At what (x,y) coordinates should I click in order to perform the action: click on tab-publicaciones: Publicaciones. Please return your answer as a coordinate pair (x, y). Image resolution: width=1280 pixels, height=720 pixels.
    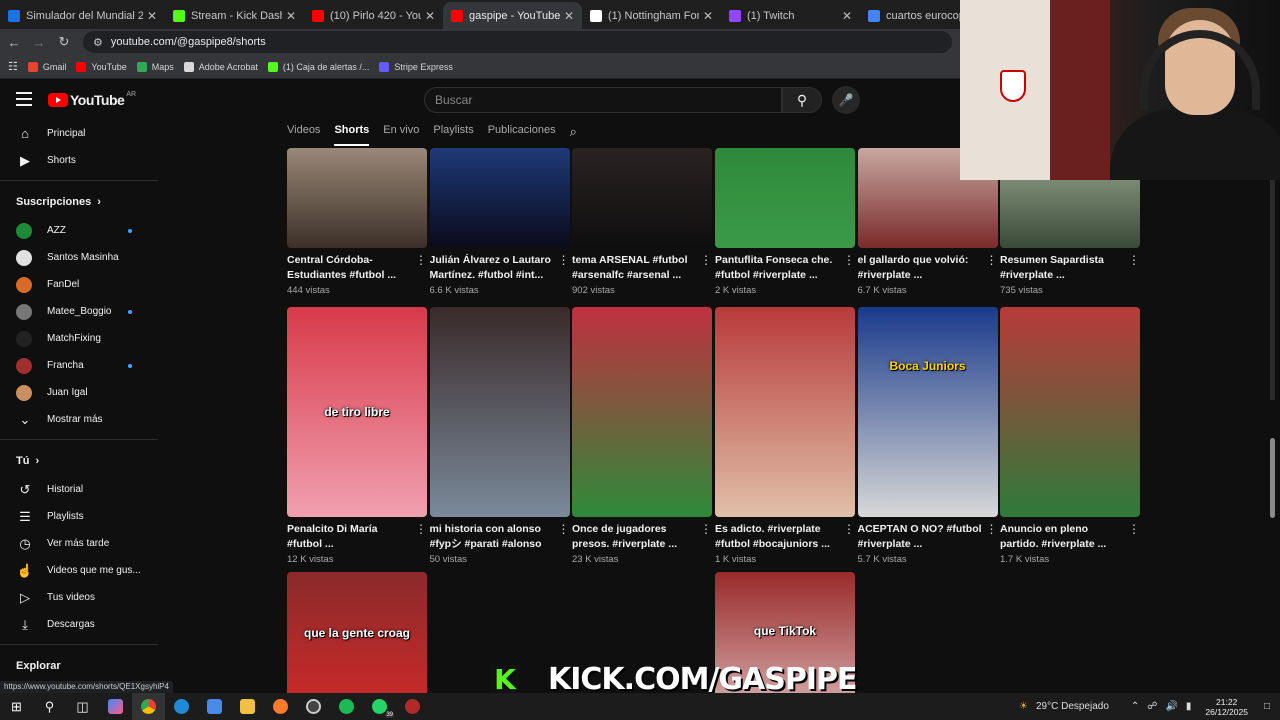
    Looking at the image, I should click on (522, 135).